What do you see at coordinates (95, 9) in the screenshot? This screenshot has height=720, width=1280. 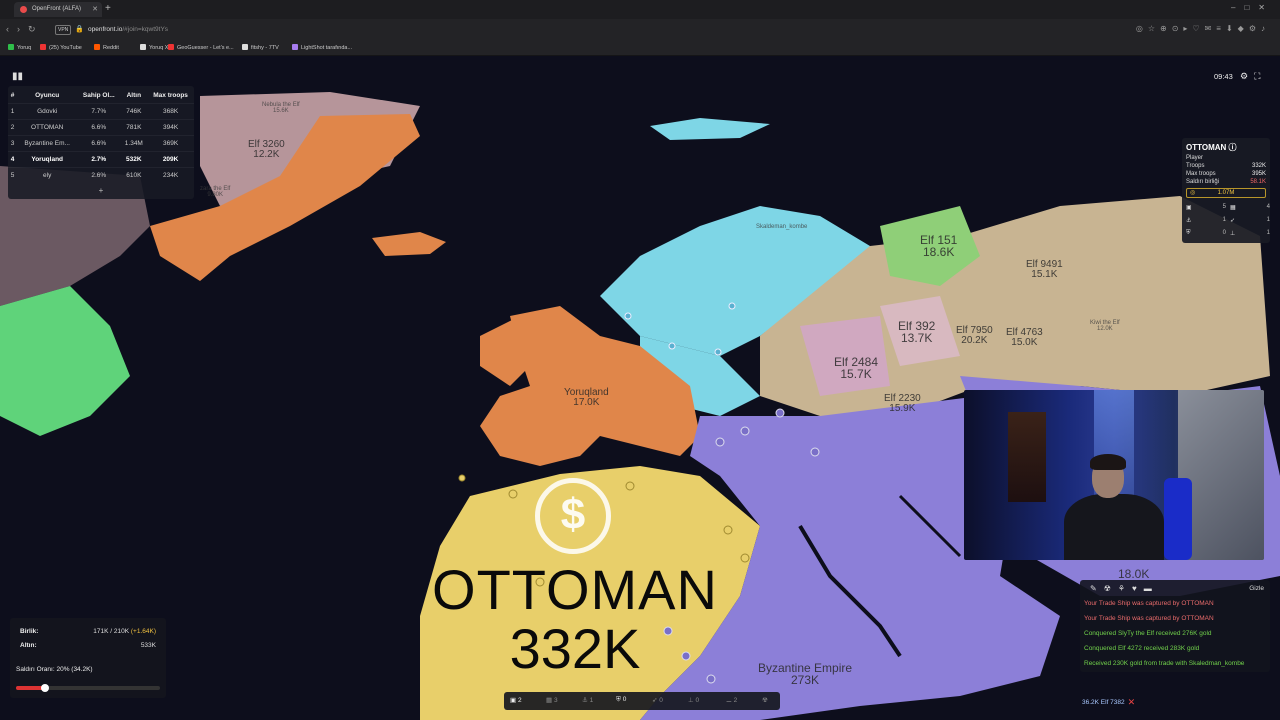 I see `close-tab-icon: ✕` at bounding box center [95, 9].